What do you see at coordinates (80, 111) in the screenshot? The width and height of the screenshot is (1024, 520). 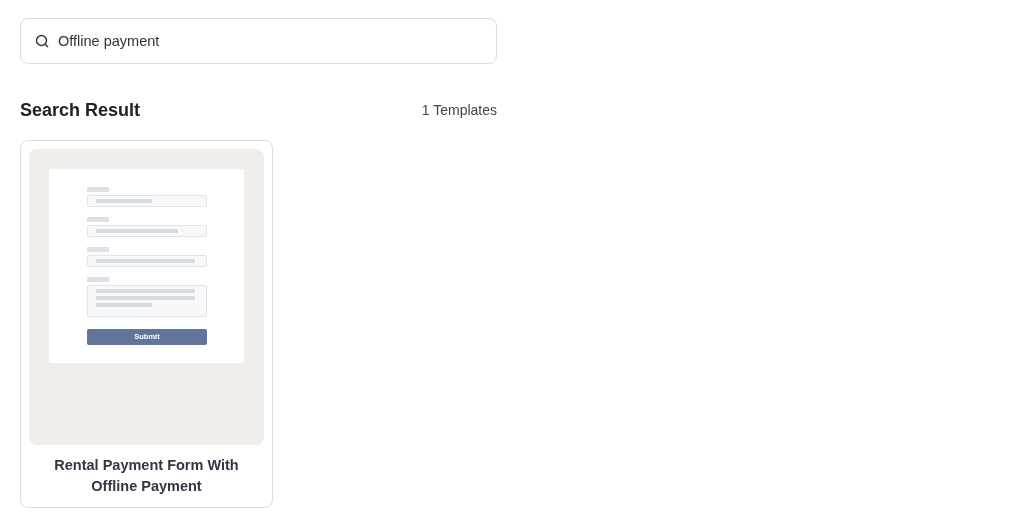 I see `results-heading: Search Result` at bounding box center [80, 111].